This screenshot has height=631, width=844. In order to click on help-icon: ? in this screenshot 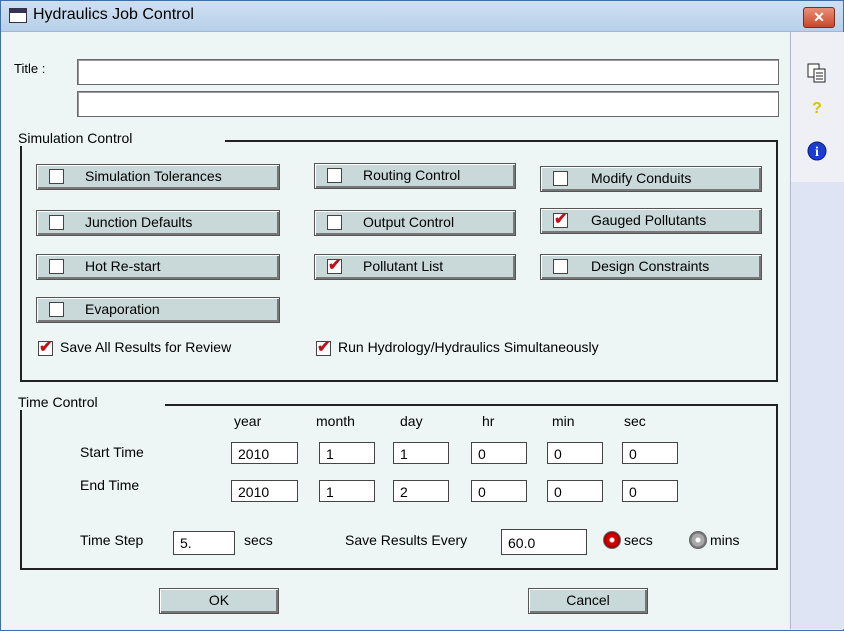, I will do `click(817, 113)`.